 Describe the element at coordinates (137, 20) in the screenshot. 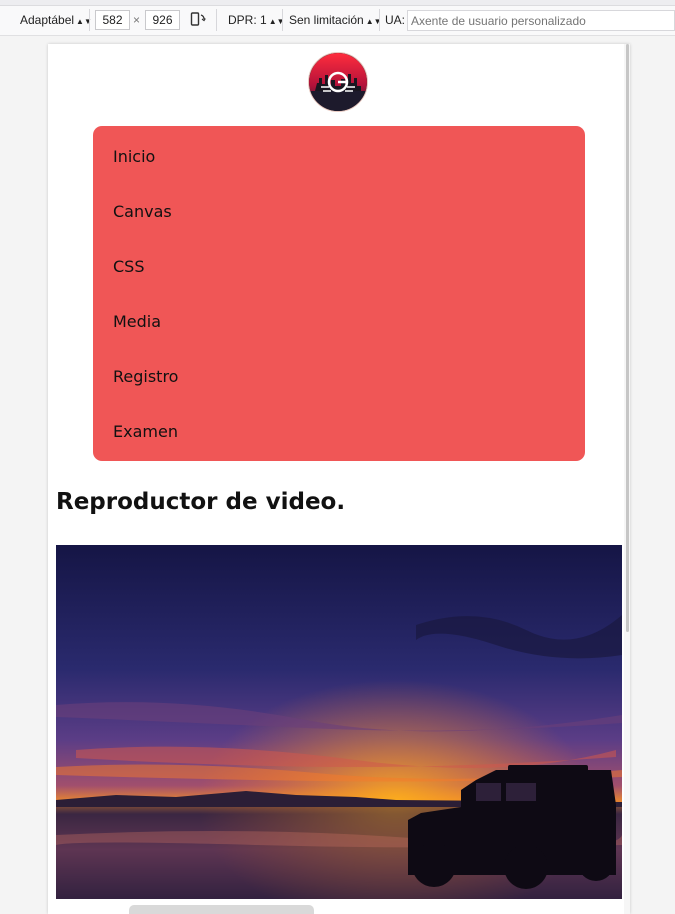

I see `times-sign: ×` at that location.